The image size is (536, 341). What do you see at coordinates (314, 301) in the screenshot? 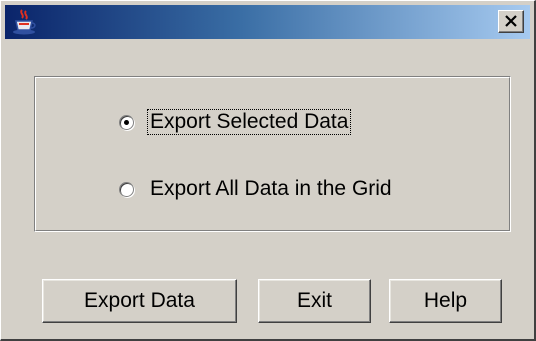
I see `exit-button: Exit` at bounding box center [314, 301].